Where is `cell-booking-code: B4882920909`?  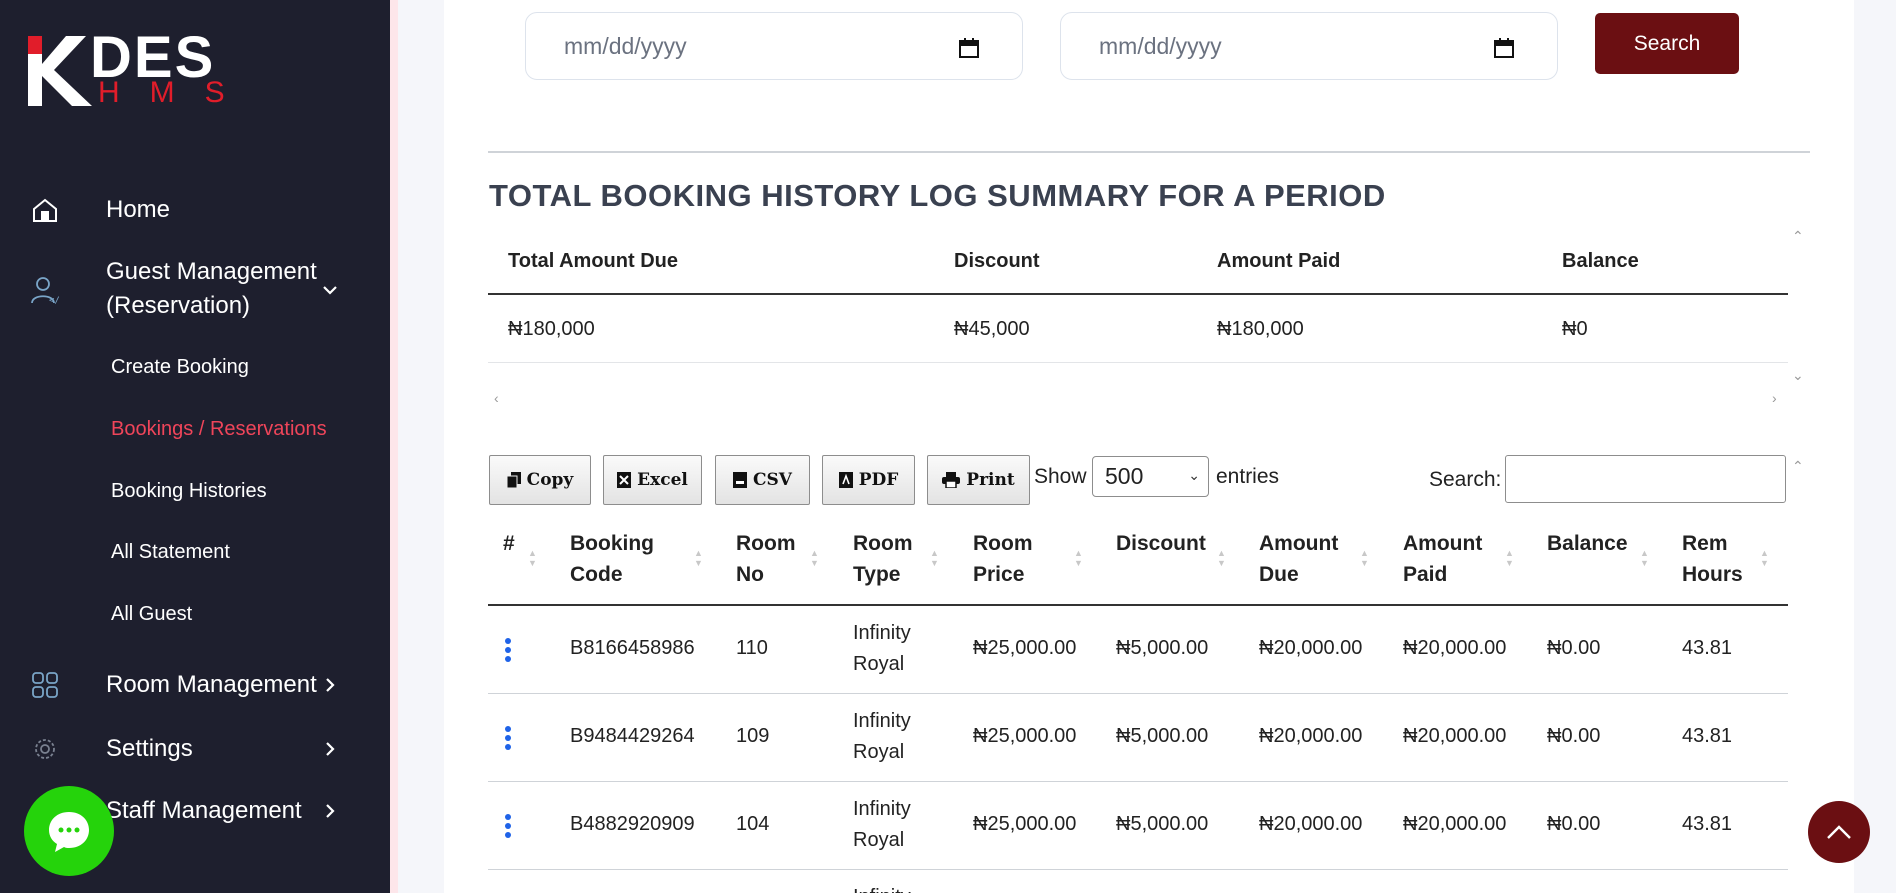 cell-booking-code: B4882920909 is located at coordinates (632, 824).